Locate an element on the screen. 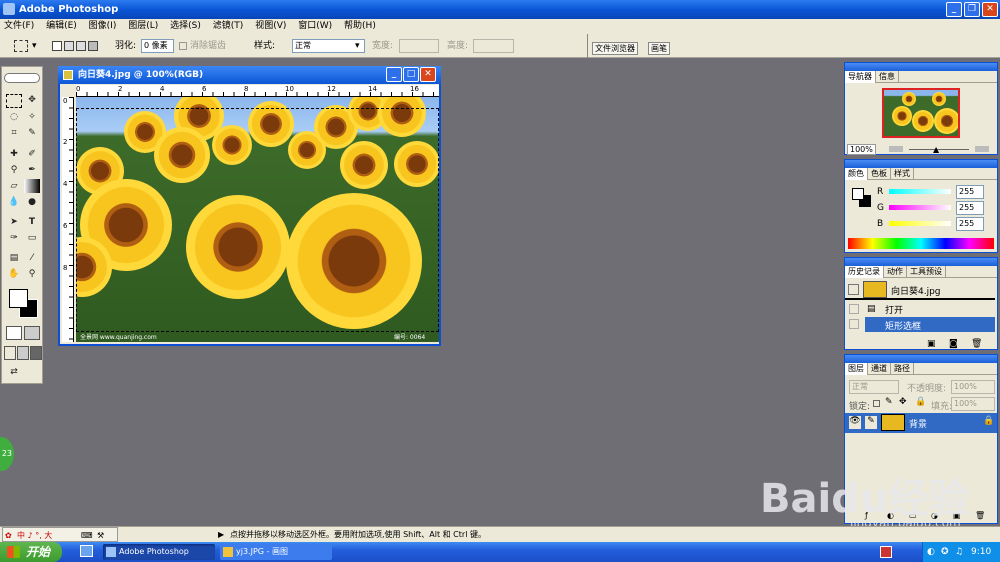 The height and width of the screenshot is (562, 1000). lock-transparency-icon is located at coordinates (876, 403).